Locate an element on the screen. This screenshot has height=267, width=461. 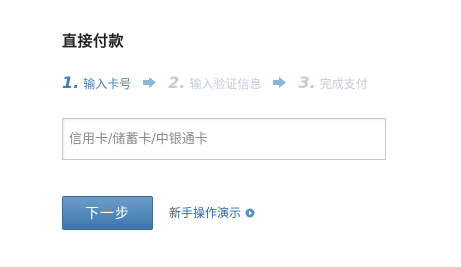
card-number-input is located at coordinates (224, 139).